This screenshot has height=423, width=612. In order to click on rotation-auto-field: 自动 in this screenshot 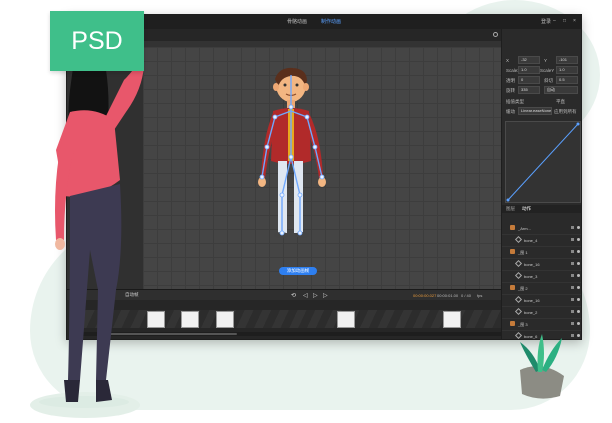, I will do `click(561, 90)`.